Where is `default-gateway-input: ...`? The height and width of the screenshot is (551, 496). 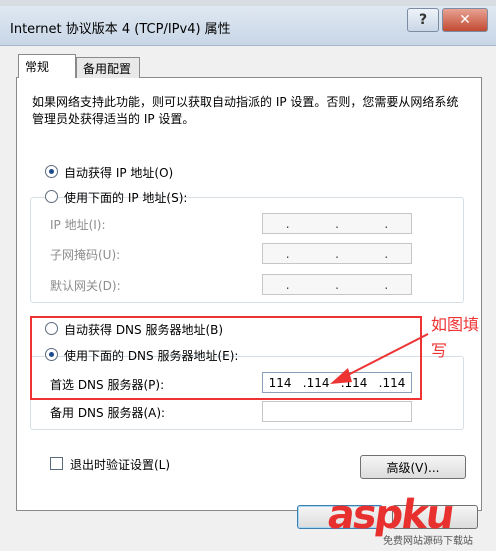 default-gateway-input: ... is located at coordinates (337, 284).